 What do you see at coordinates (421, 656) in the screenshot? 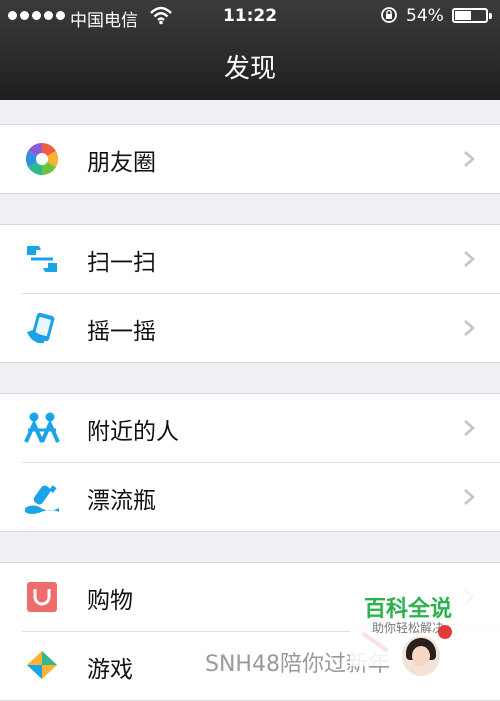
I see `avatar` at bounding box center [421, 656].